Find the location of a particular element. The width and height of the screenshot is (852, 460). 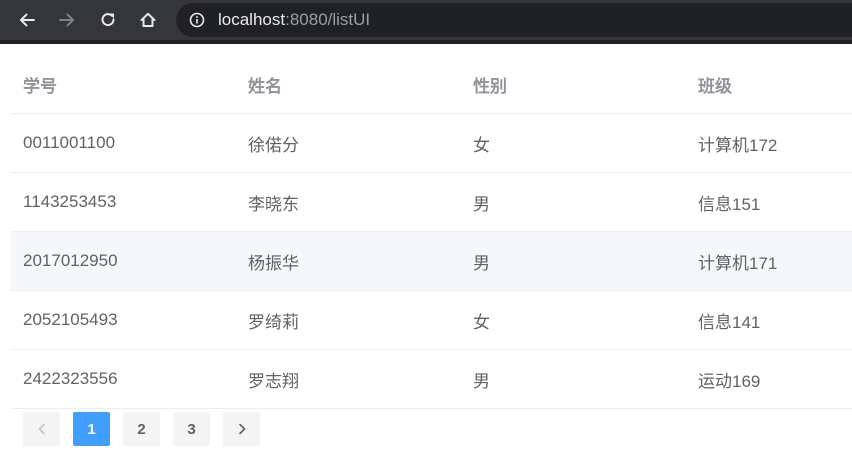

page-1-button: 1 is located at coordinates (91, 429).